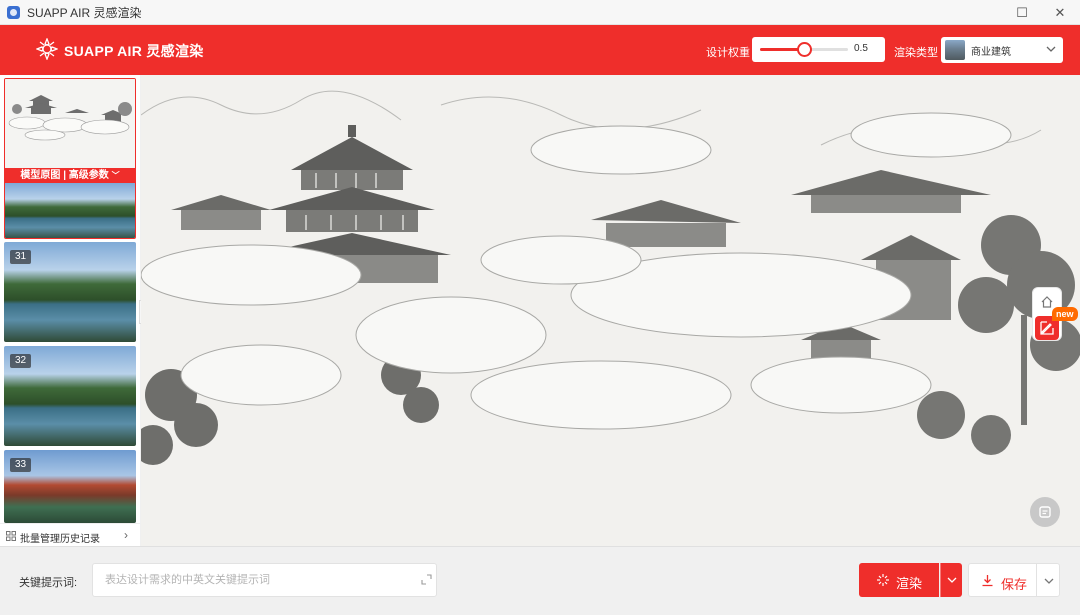 Image resolution: width=1080 pixels, height=615 pixels. Describe the element at coordinates (21, 257) in the screenshot. I see `thumbnail-number: 31` at that location.